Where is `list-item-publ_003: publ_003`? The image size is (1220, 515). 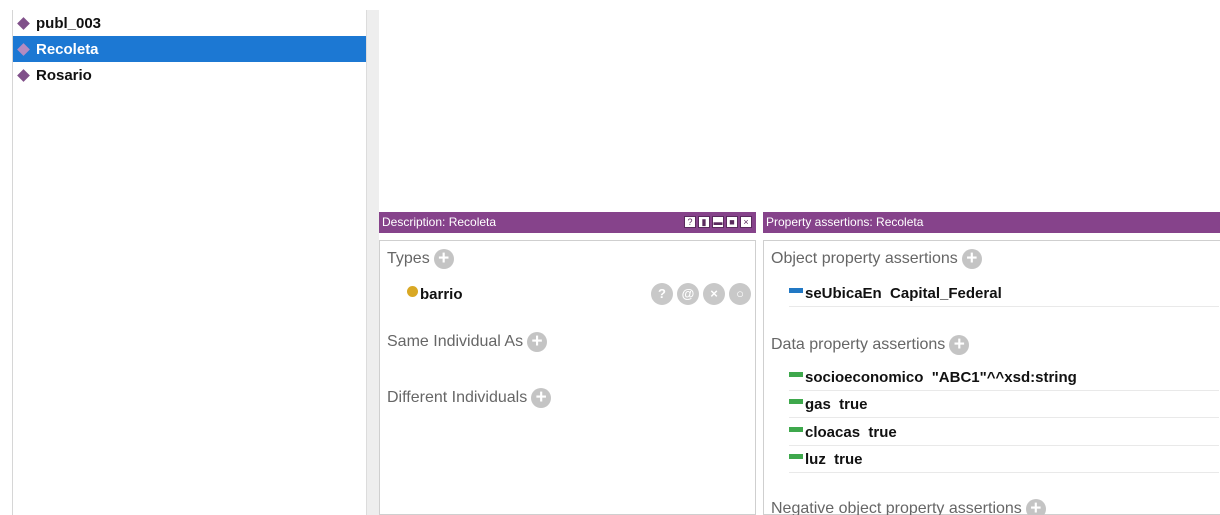 list-item-publ_003: publ_003 is located at coordinates (189, 23).